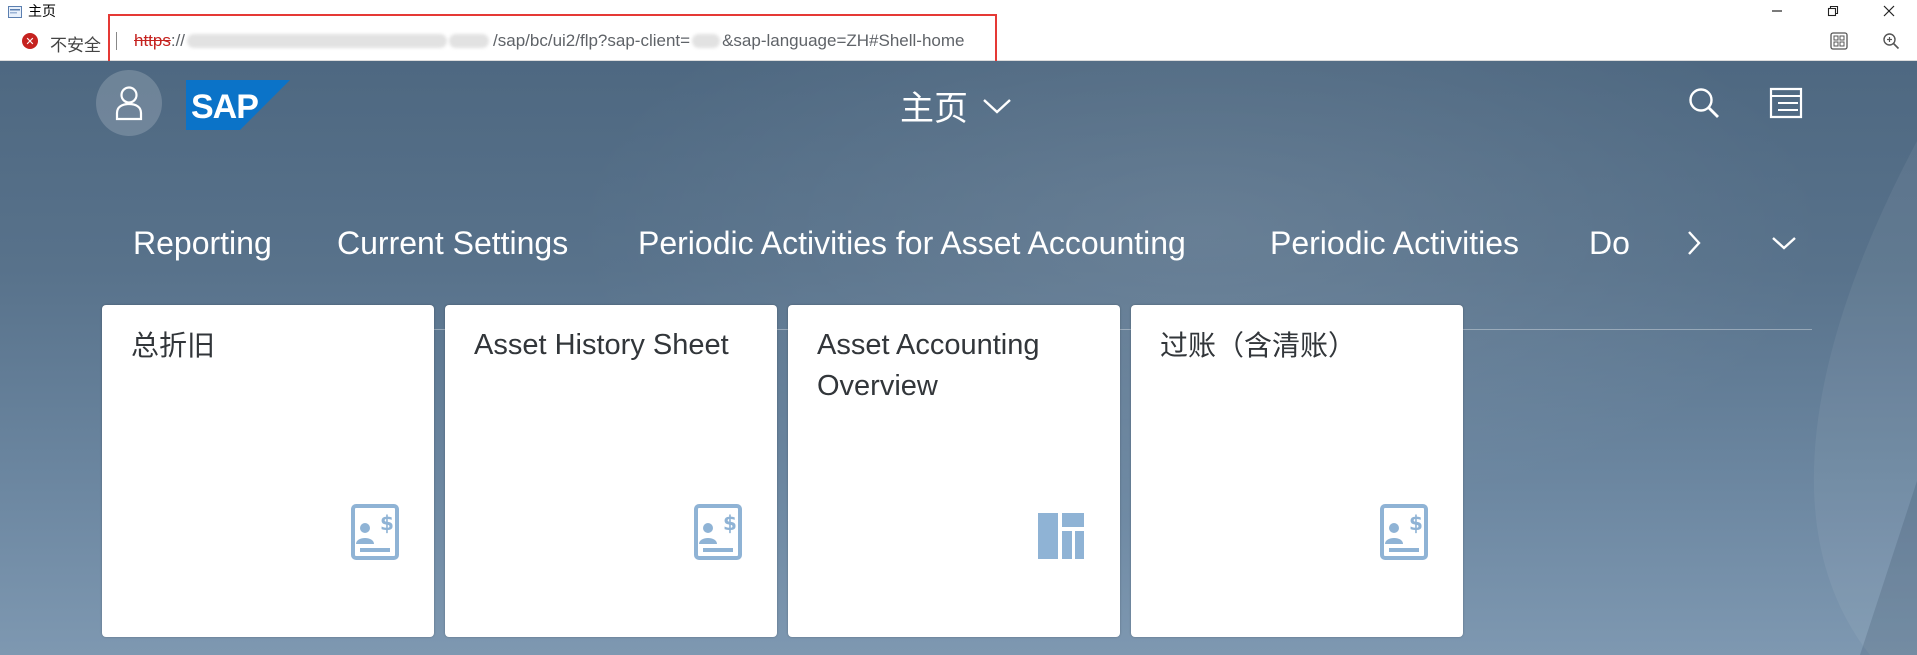 The width and height of the screenshot is (1917, 655). I want to click on tile-post-with-clearing: 过账（含清账） $, so click(1297, 471).